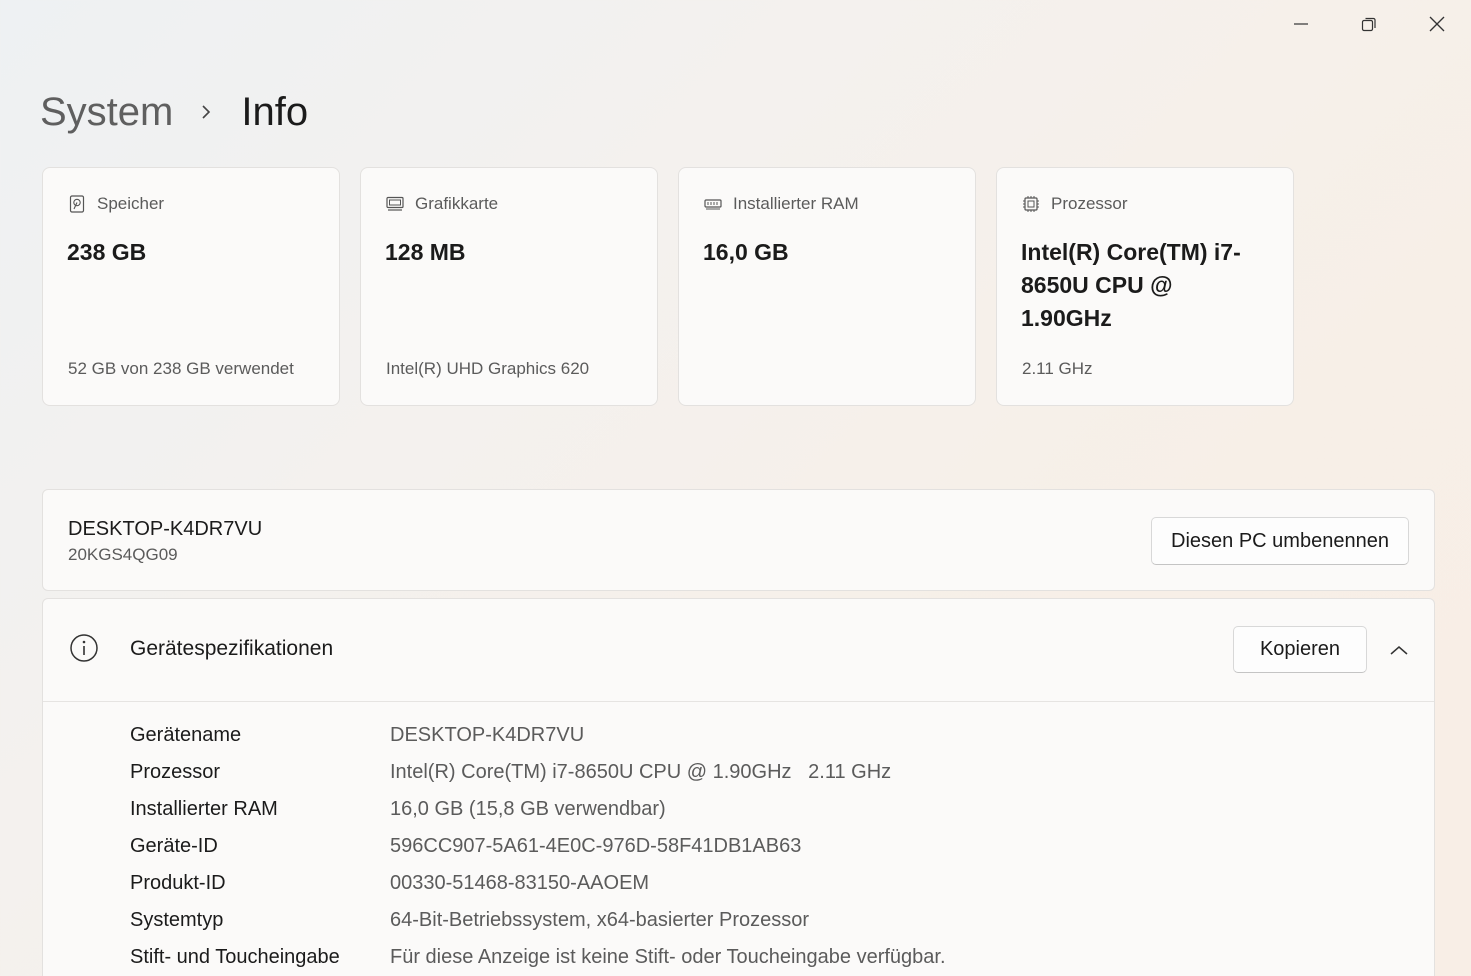 This screenshot has height=976, width=1471. I want to click on rename-pc-button: Diesen PC umbenennen, so click(1280, 541).